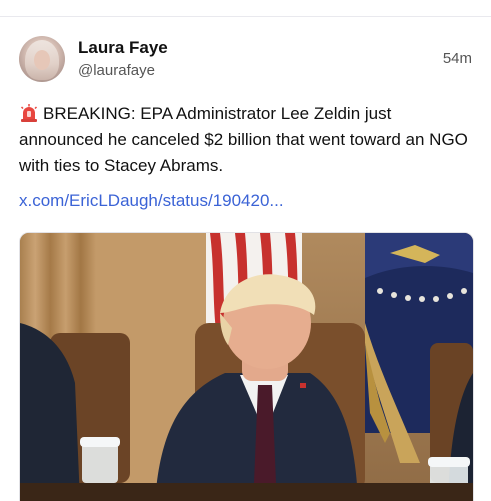  I want to click on avatar-face, so click(42, 60).